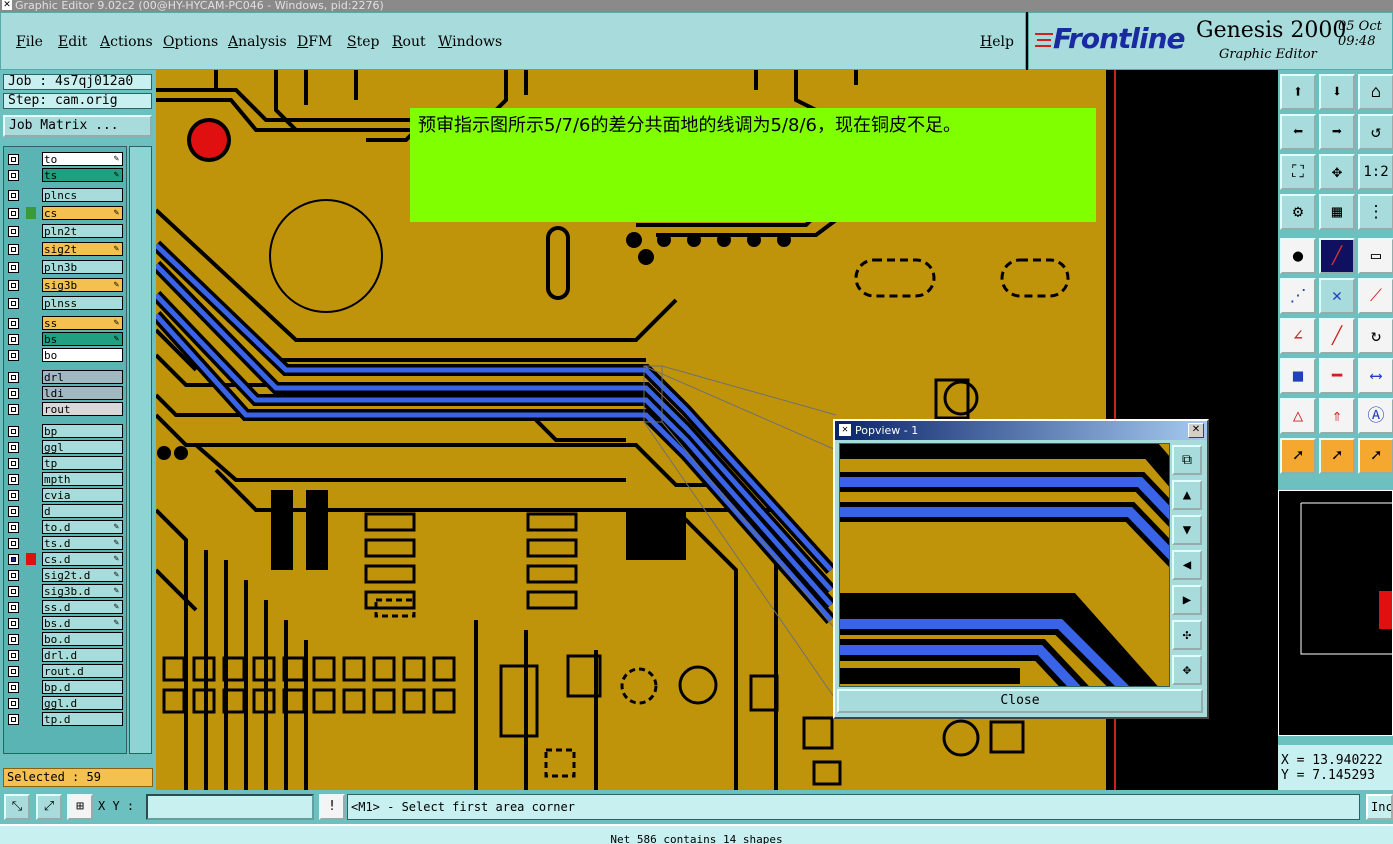 This screenshot has width=1393, height=844. I want to click on layer-row: ts.d ✎, so click(66, 543).